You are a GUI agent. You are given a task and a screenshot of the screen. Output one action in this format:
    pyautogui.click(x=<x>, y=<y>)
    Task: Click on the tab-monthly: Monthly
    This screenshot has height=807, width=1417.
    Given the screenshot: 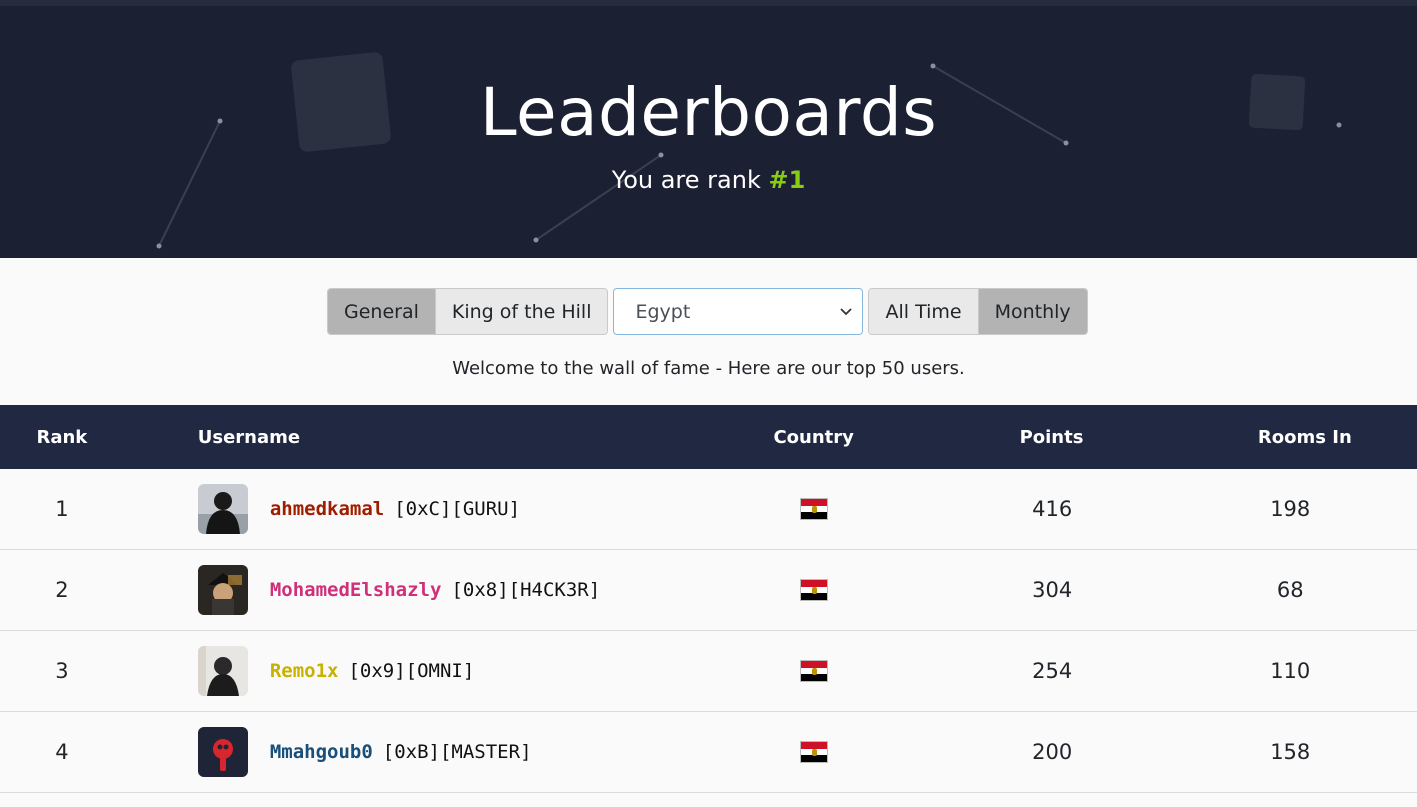 What is the action you would take?
    pyautogui.click(x=1032, y=311)
    